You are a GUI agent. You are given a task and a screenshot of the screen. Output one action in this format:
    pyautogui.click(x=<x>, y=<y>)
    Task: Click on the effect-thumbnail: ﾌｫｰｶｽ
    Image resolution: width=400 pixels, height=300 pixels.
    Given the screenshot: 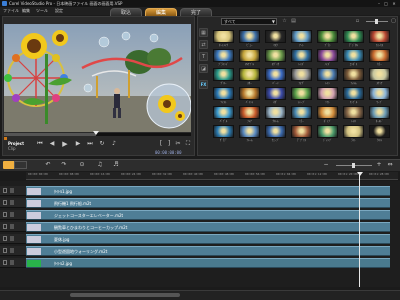 What is the action you would take?
    pyautogui.click(x=379, y=39)
    